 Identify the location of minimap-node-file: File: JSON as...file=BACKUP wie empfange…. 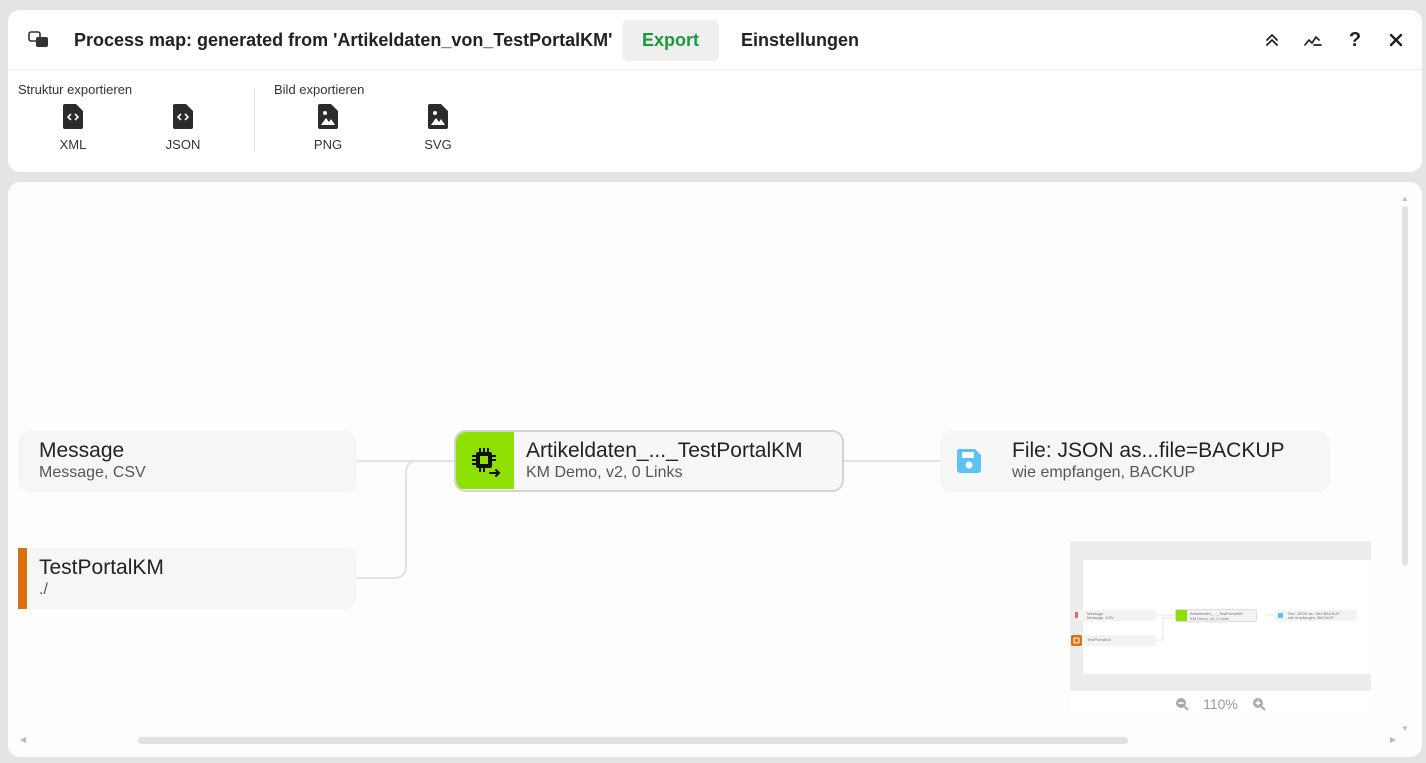
(1316, 615).